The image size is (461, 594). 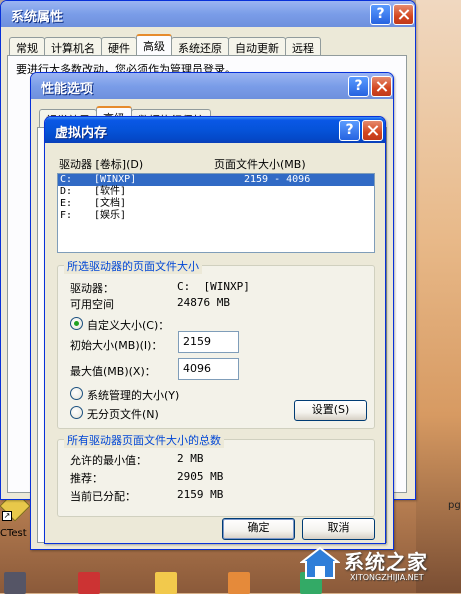 I want to click on system-managed-label: 系统管理的大小(Y), so click(x=133, y=395).